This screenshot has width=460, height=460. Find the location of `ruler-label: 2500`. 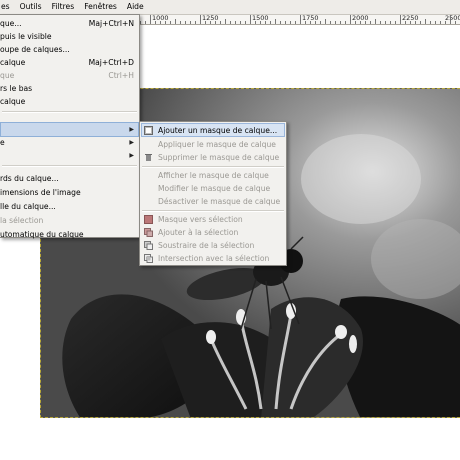

ruler-label: 2500 is located at coordinates (452, 18).